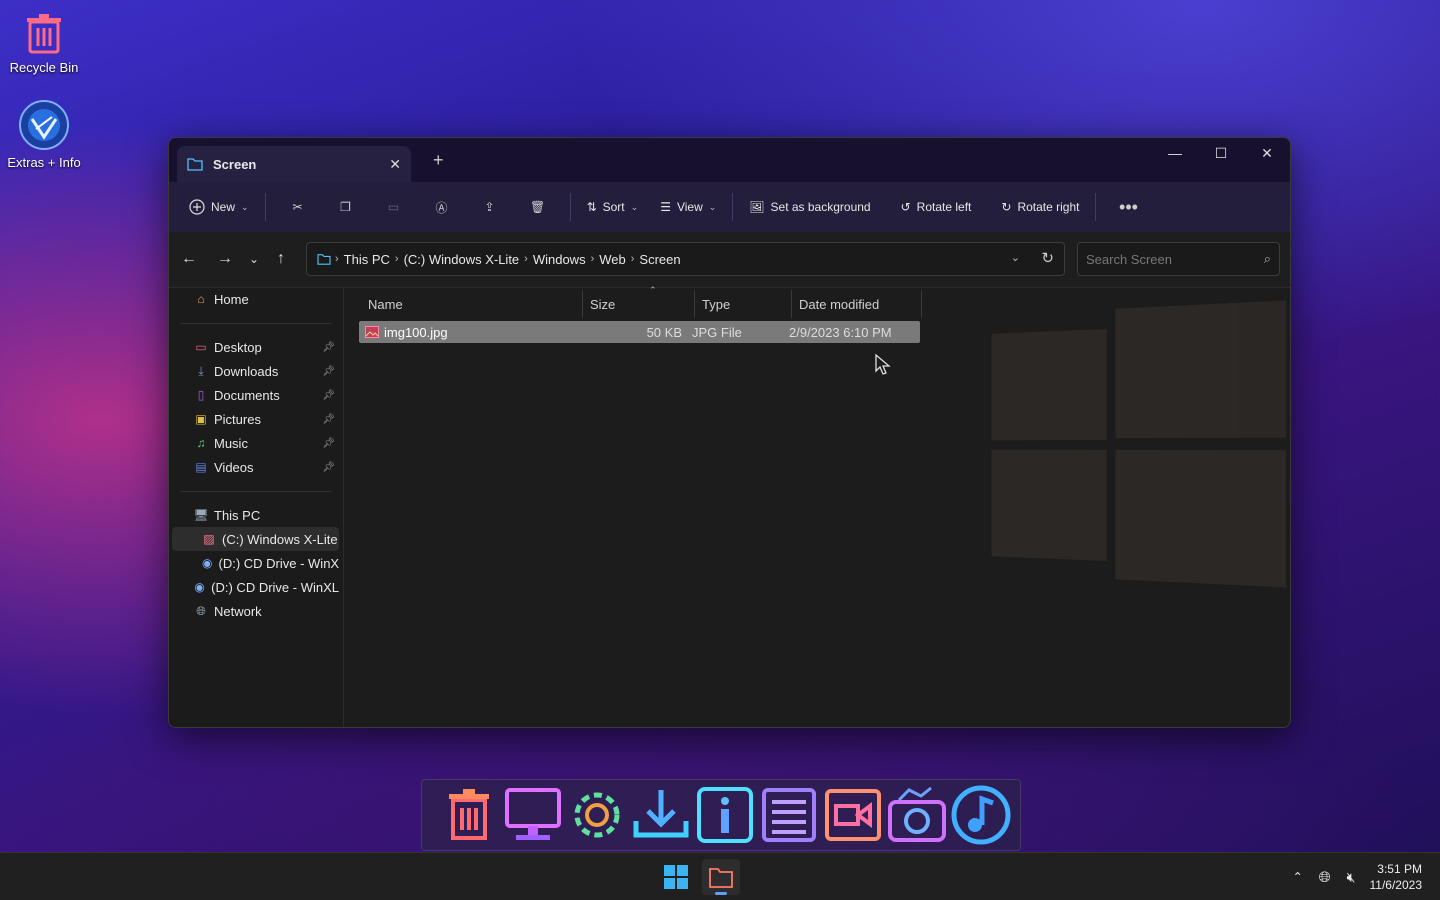  I want to click on more-options-icon: •••, so click(1128, 207).